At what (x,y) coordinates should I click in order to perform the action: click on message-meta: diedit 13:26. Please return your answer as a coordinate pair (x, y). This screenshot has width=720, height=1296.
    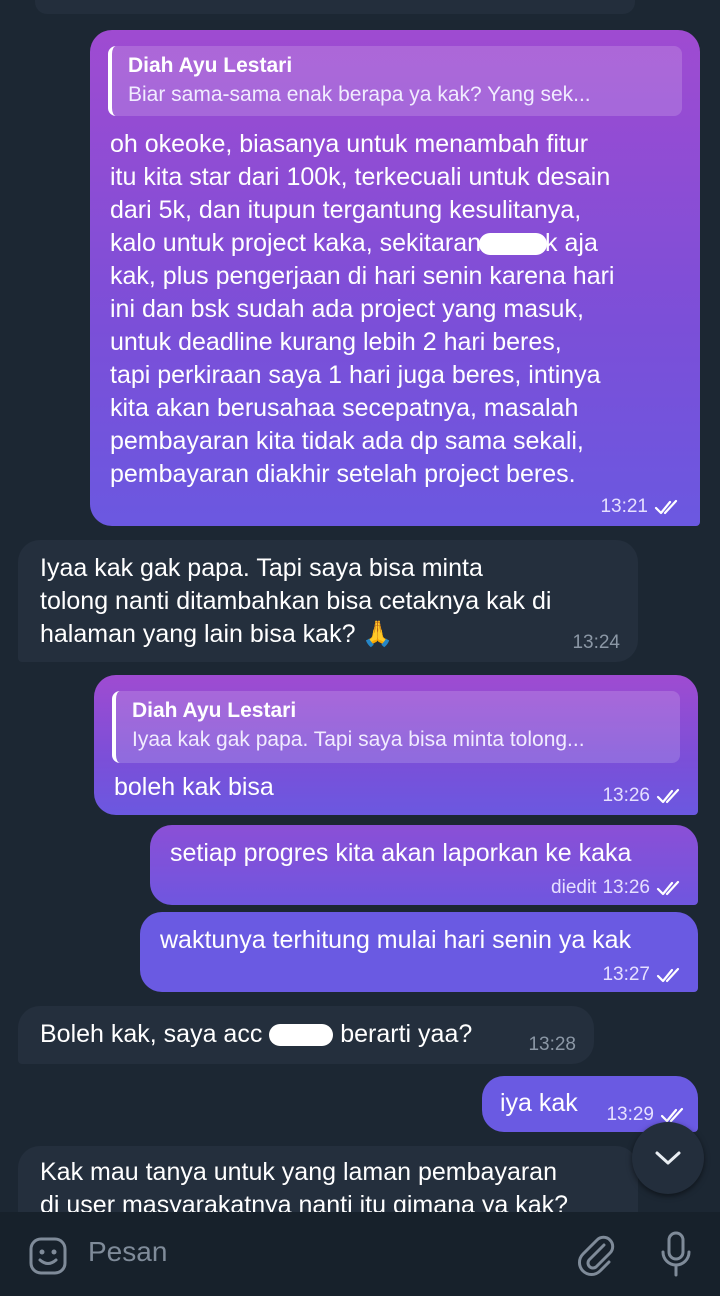
    Looking at the image, I should click on (617, 888).